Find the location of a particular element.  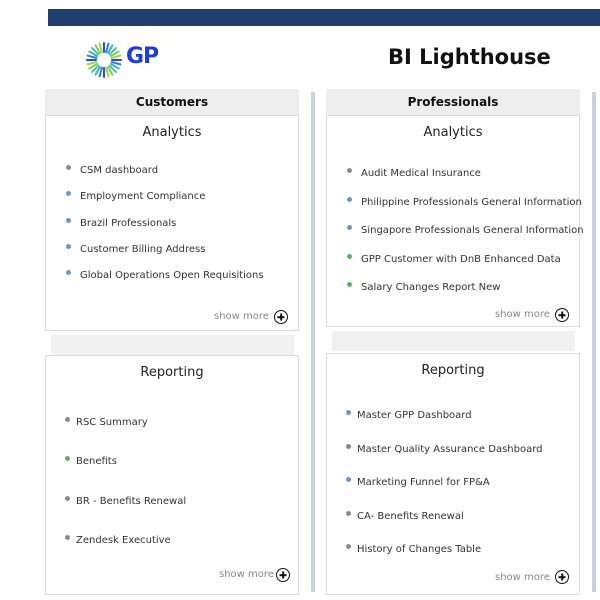

logo-text: GP is located at coordinates (142, 56).